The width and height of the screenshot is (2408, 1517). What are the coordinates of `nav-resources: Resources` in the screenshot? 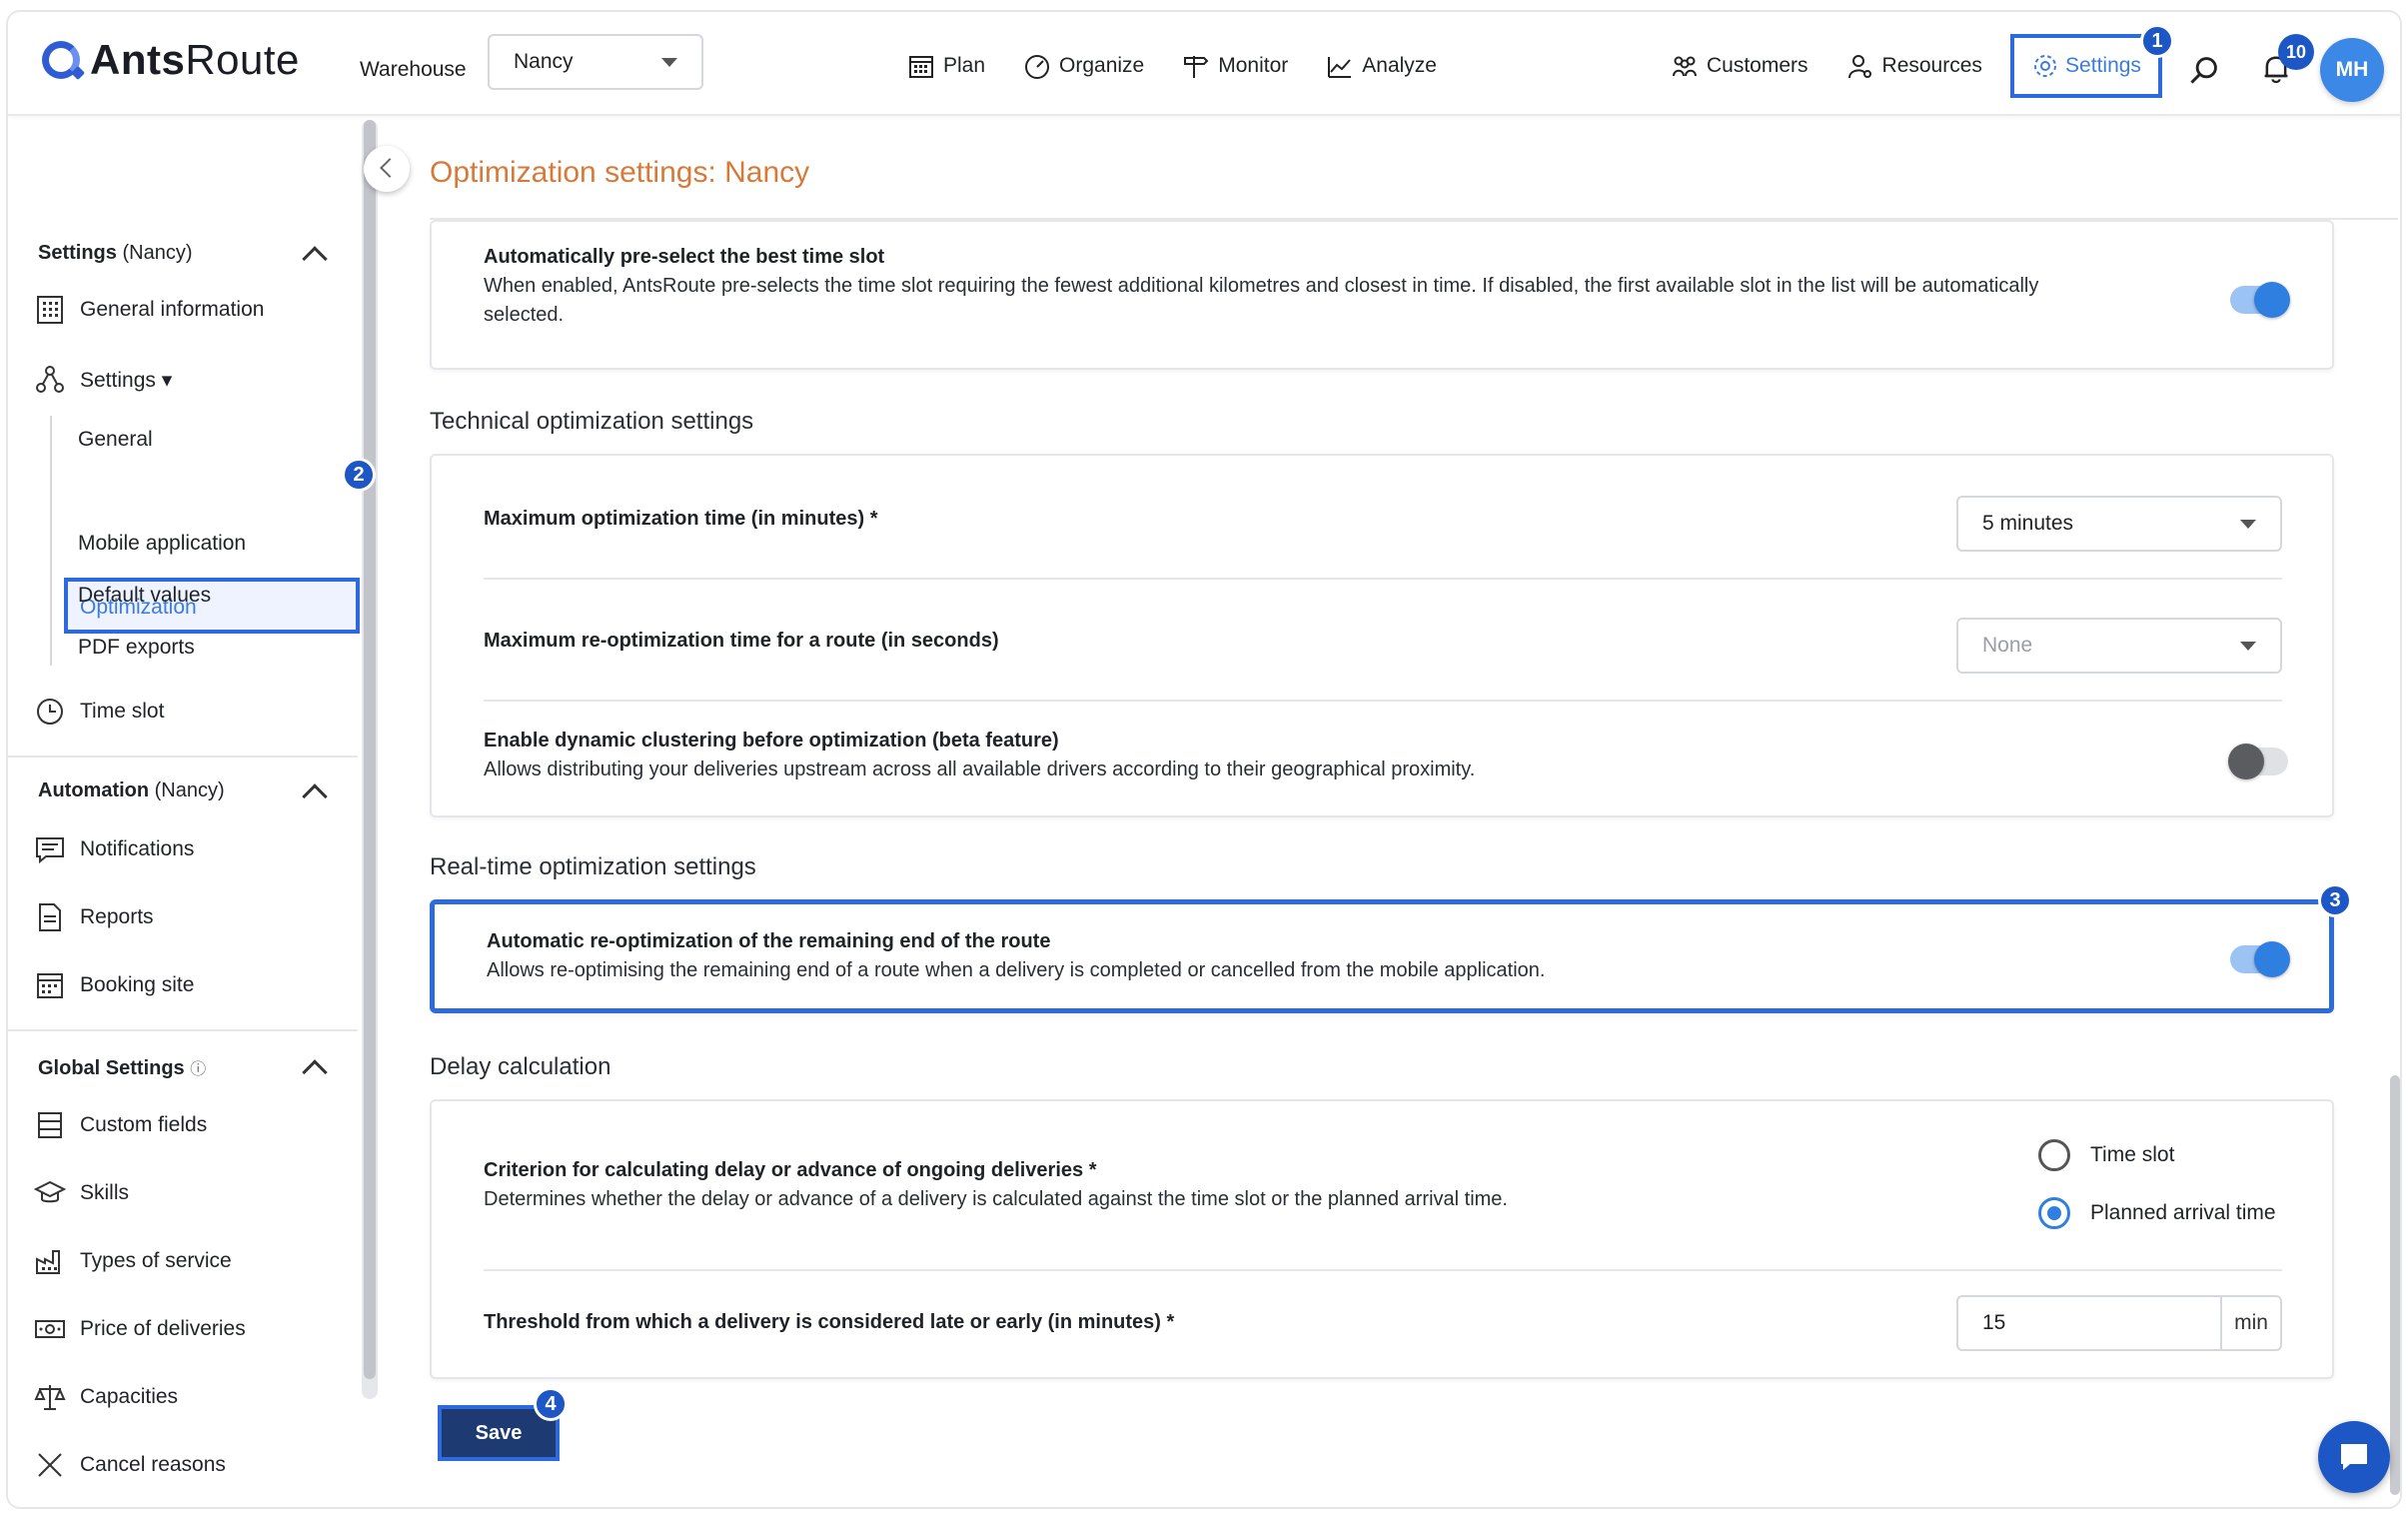 It's located at (1914, 66).